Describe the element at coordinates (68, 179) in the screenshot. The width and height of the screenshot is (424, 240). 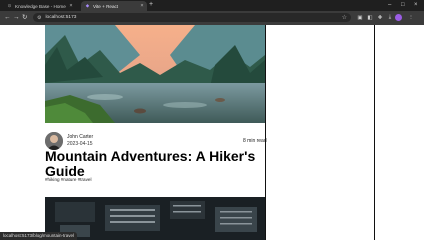
I see `post-tags: #hiking #nature #travel` at that location.